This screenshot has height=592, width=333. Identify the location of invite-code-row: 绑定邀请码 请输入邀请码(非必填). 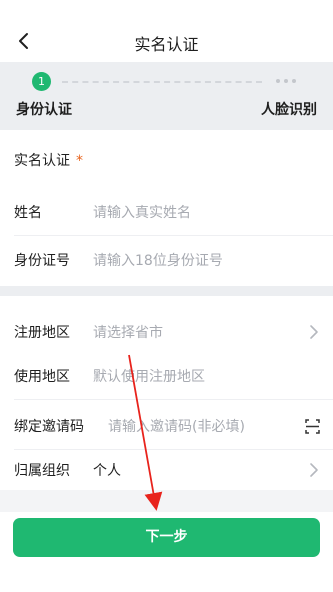
(166, 426).